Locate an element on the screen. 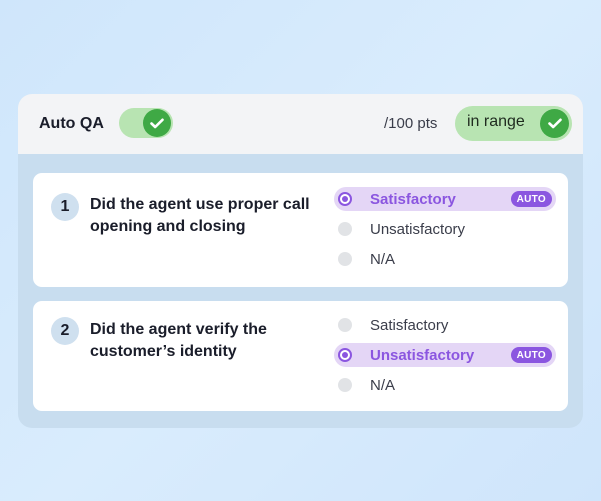 This screenshot has width=601, height=501. page-title: Auto QA is located at coordinates (71, 123).